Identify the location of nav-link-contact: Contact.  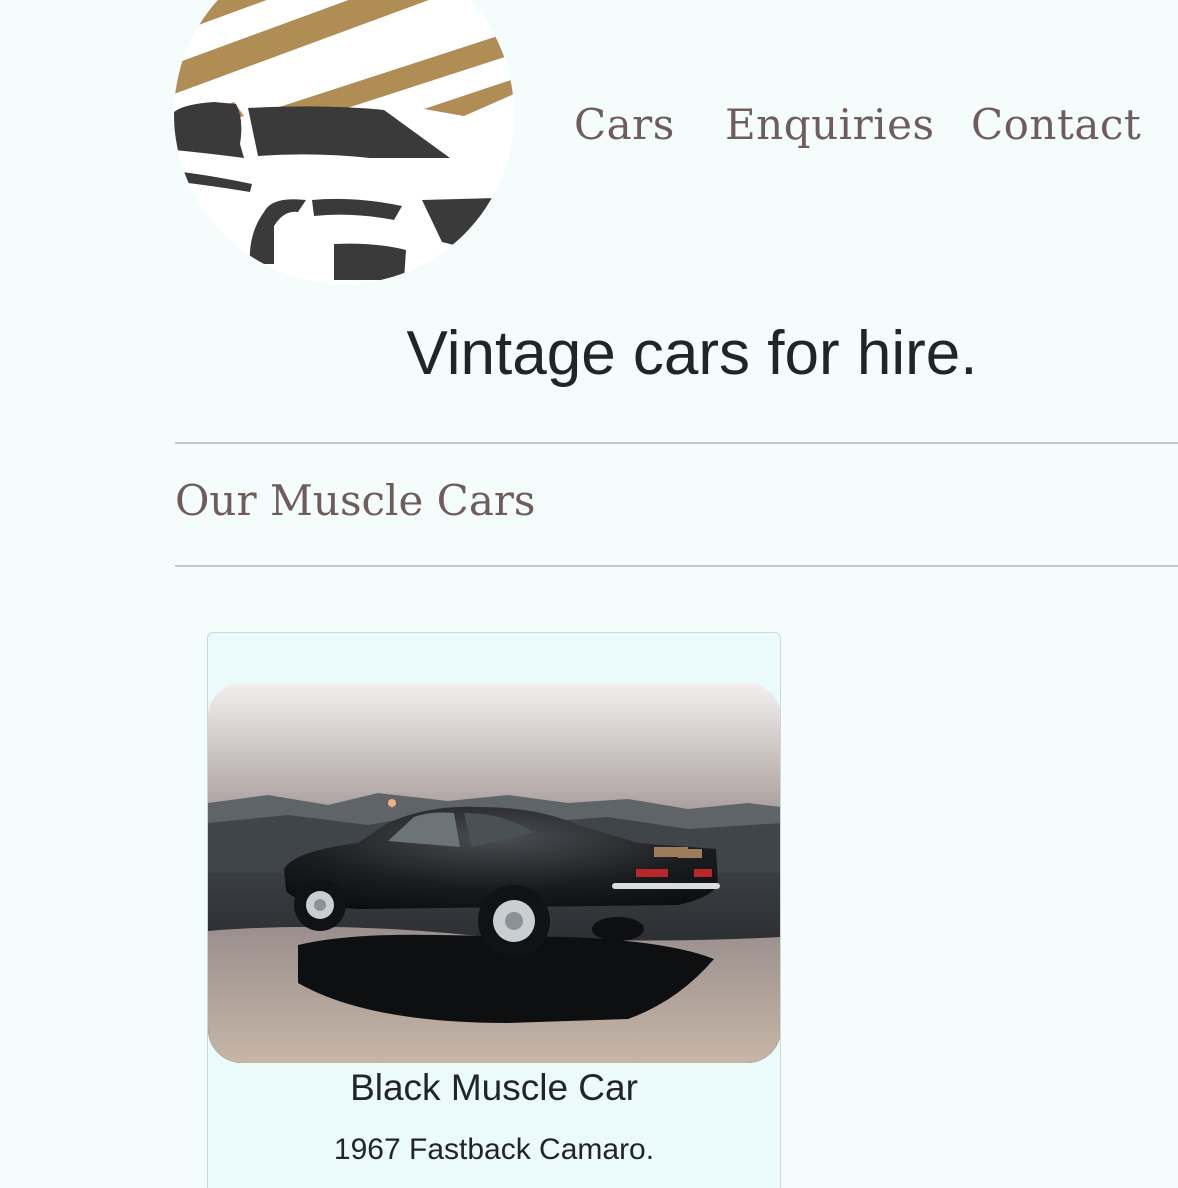
(1056, 124).